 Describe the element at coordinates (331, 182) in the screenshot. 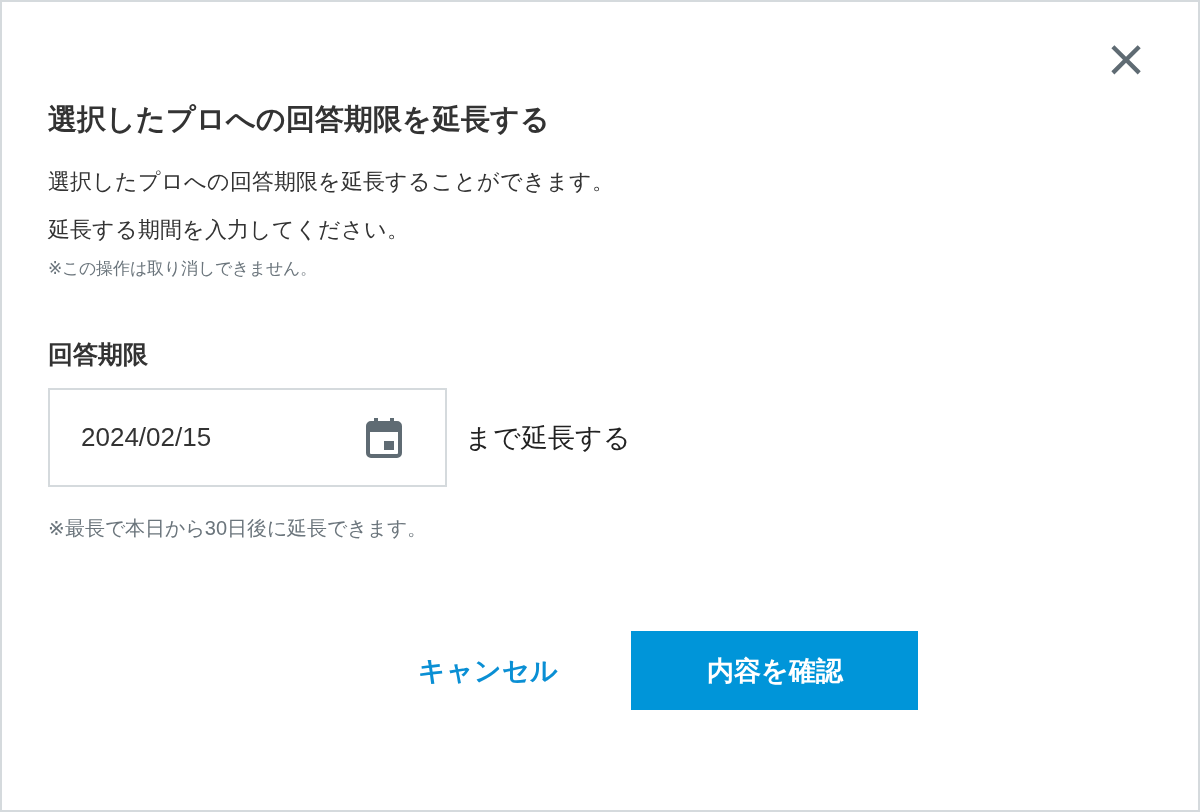

I see `description-text: 選択したプロへの回答期限を延長することができます。` at that location.